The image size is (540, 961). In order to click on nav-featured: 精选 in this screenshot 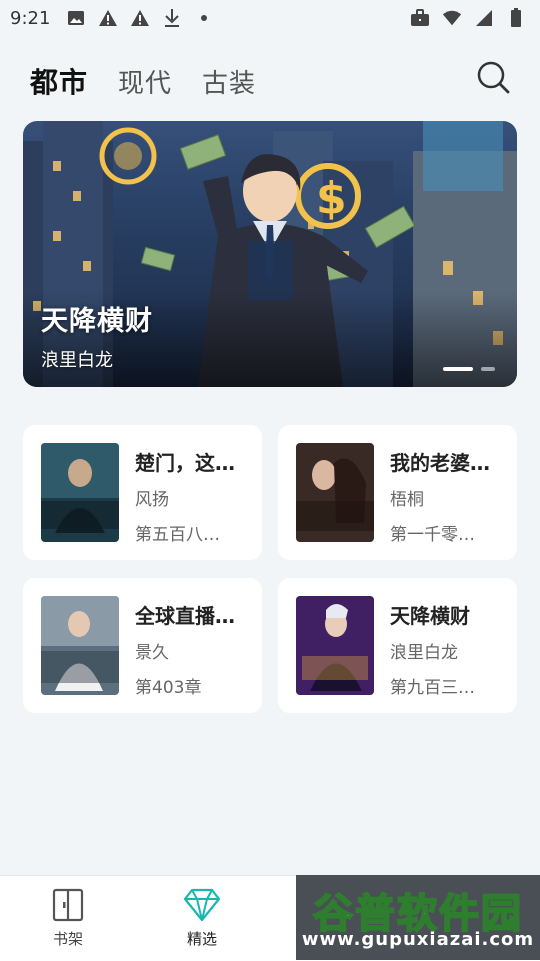, I will do `click(202, 918)`.